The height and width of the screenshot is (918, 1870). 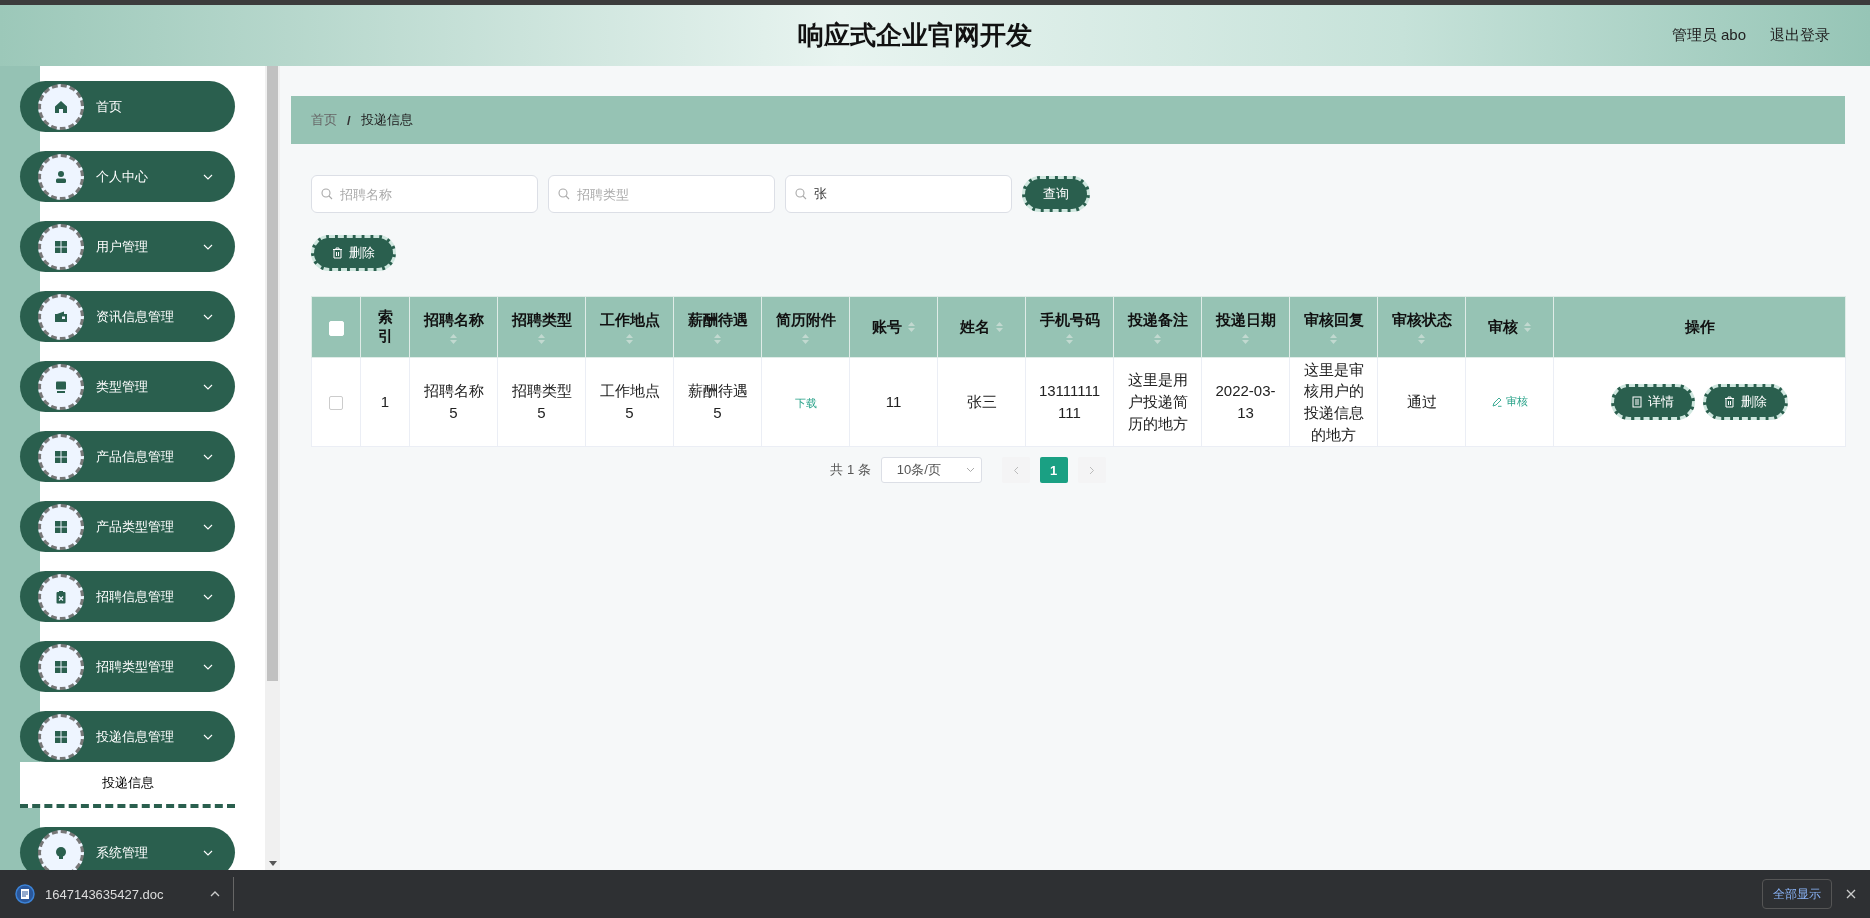 What do you see at coordinates (336, 403) in the screenshot?
I see `row-checkbox` at bounding box center [336, 403].